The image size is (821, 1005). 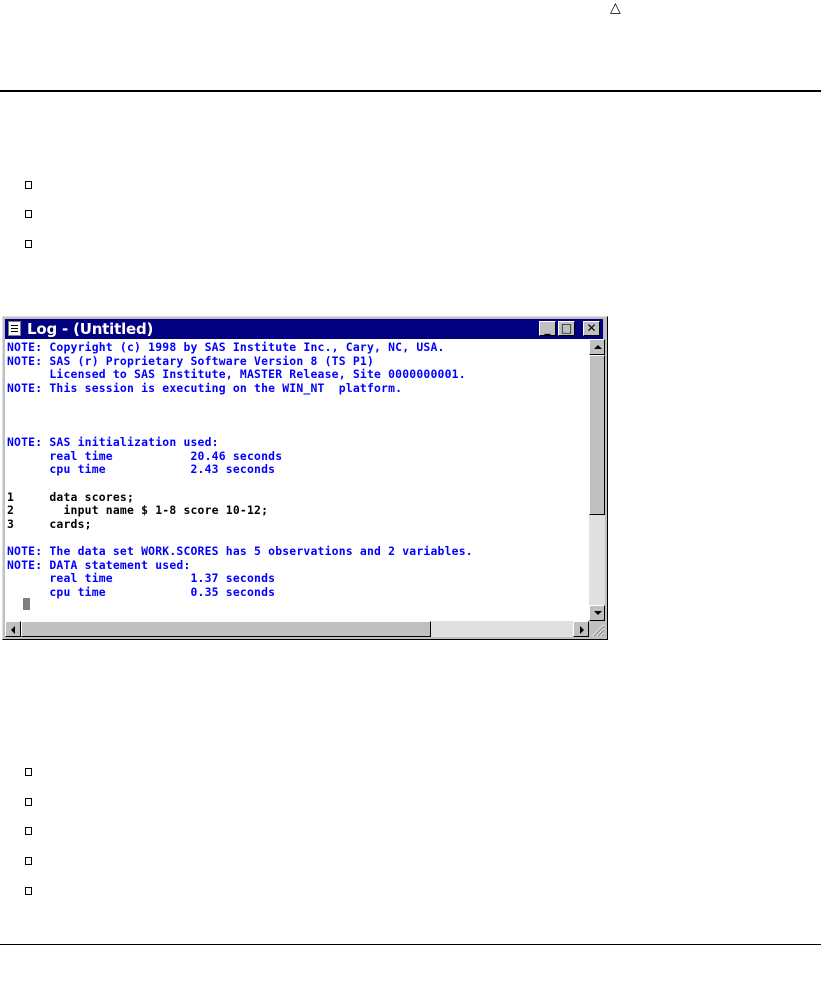 What do you see at coordinates (226, 629) in the screenshot?
I see `horizontal-scroll-thumb` at bounding box center [226, 629].